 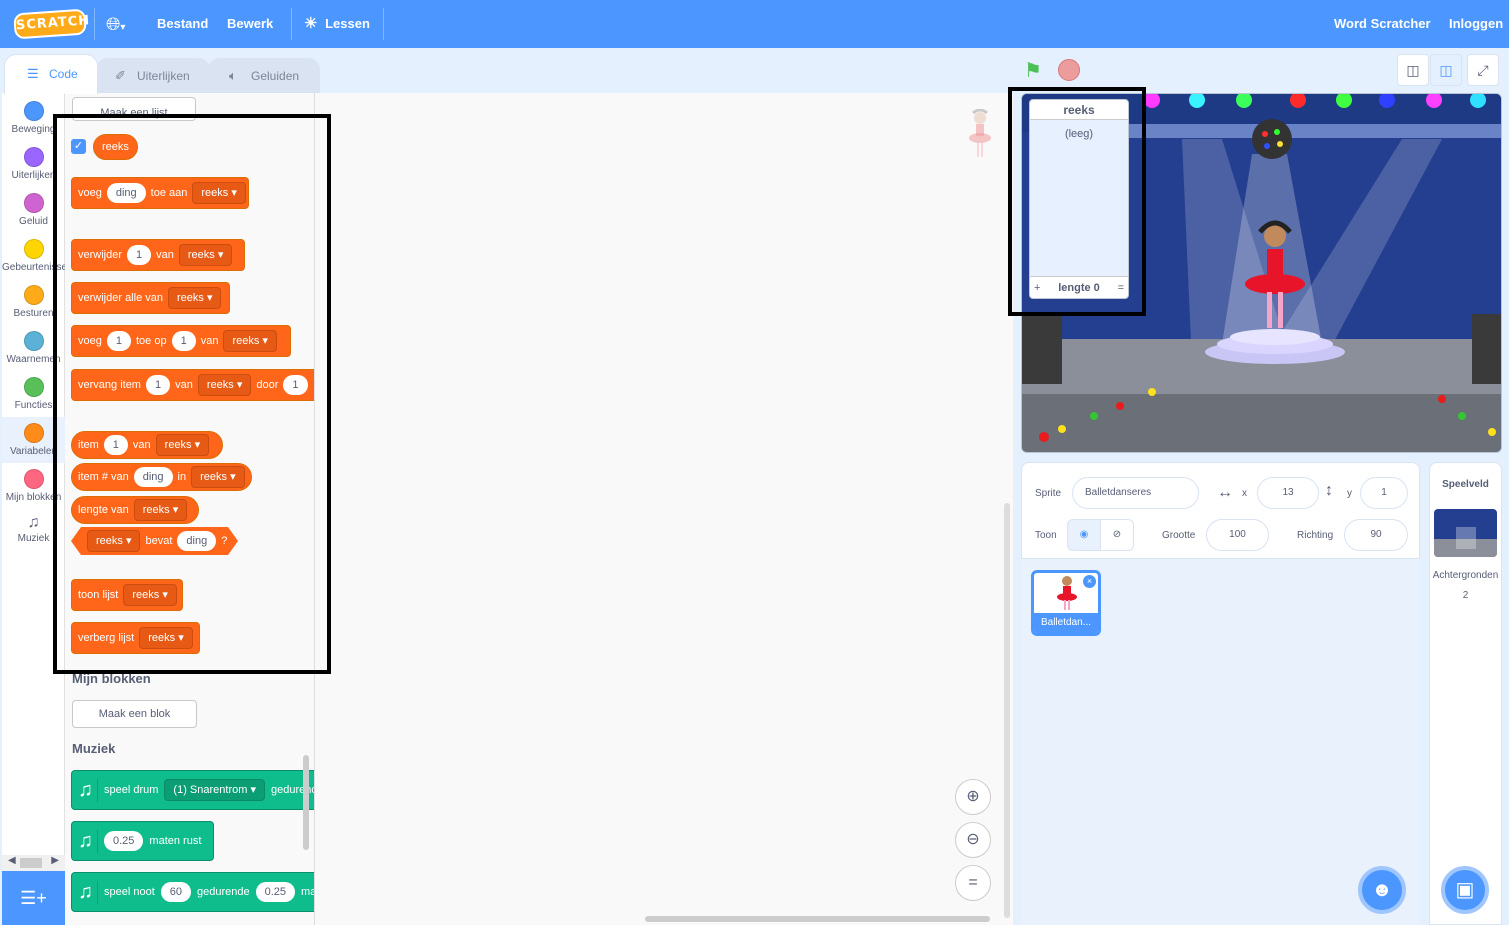 What do you see at coordinates (817, 919) in the screenshot?
I see `script-hscrollbar` at bounding box center [817, 919].